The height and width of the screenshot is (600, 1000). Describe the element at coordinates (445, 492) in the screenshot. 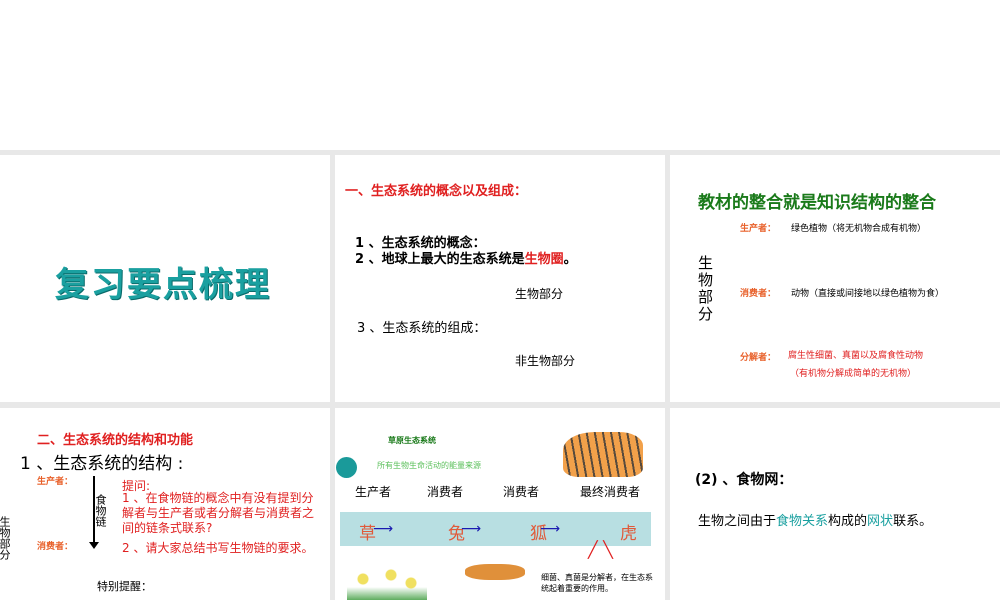

I see `role-consumer-1: 消费者` at that location.